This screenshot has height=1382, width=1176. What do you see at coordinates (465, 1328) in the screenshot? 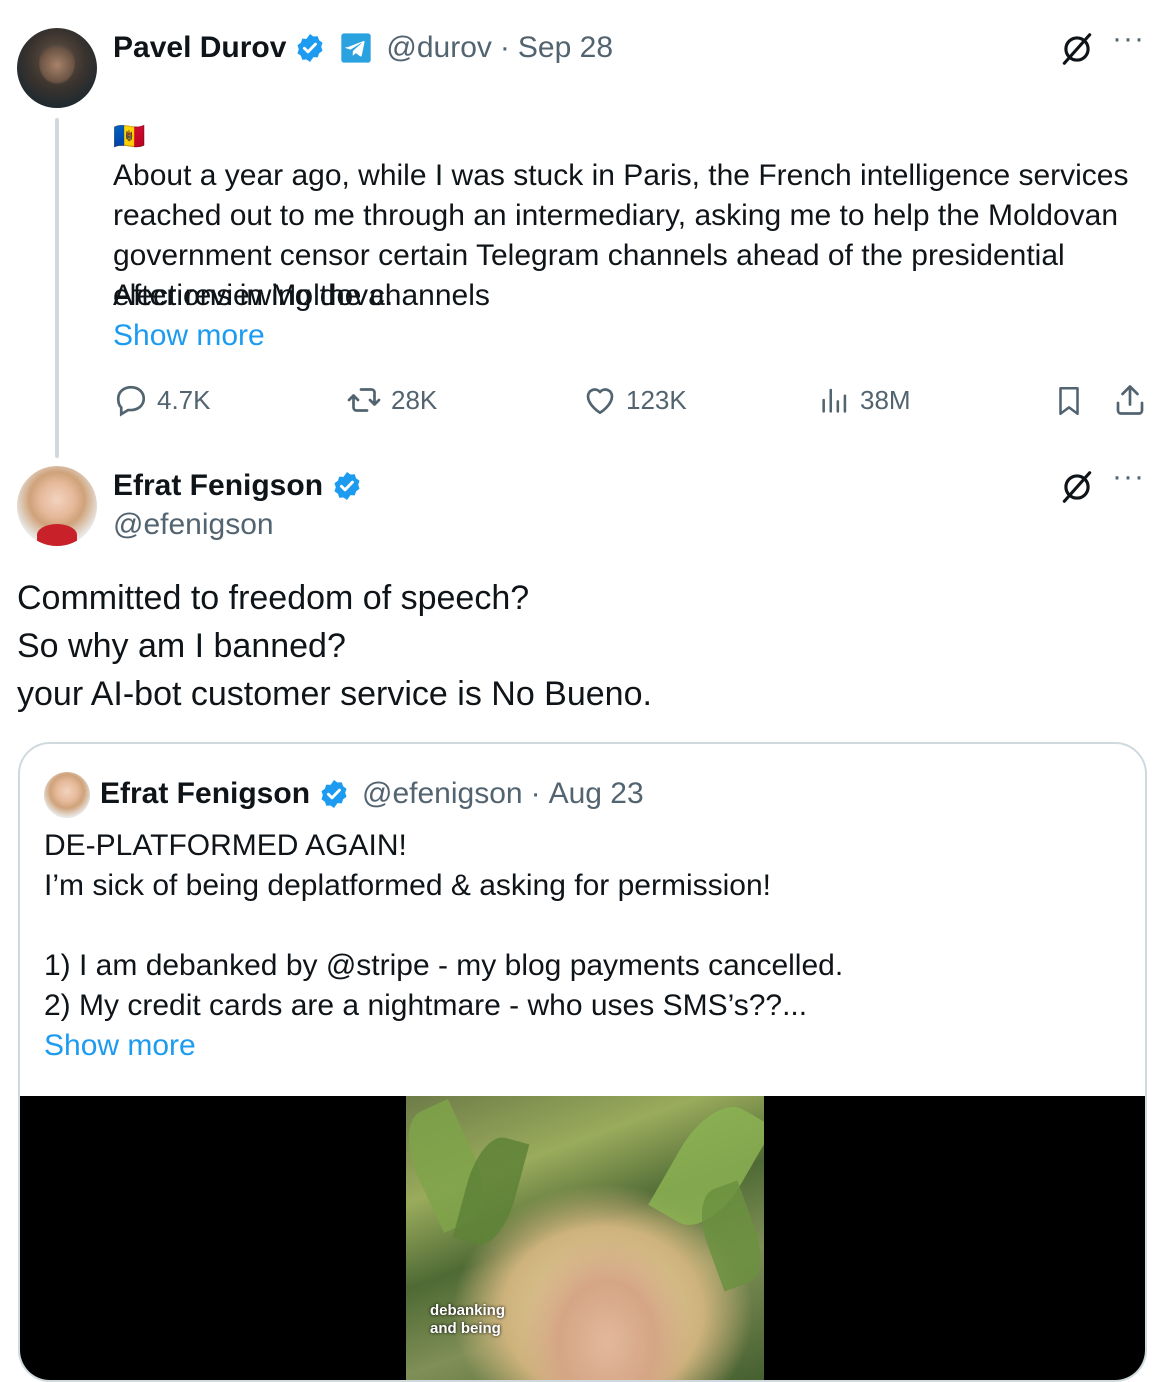
I see `video-caption-2: and being` at bounding box center [465, 1328].